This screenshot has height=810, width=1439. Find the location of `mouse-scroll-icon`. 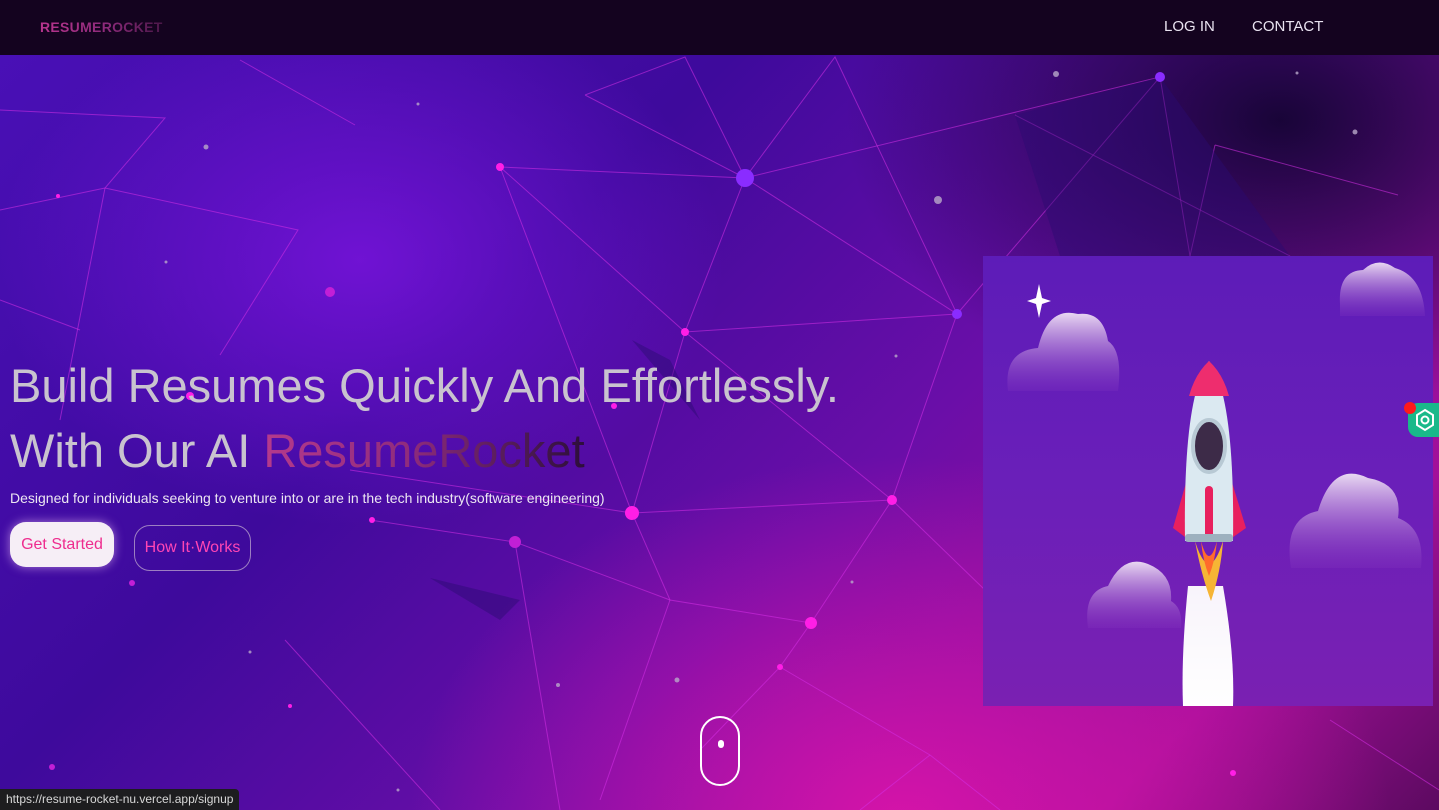

mouse-scroll-icon is located at coordinates (720, 751).